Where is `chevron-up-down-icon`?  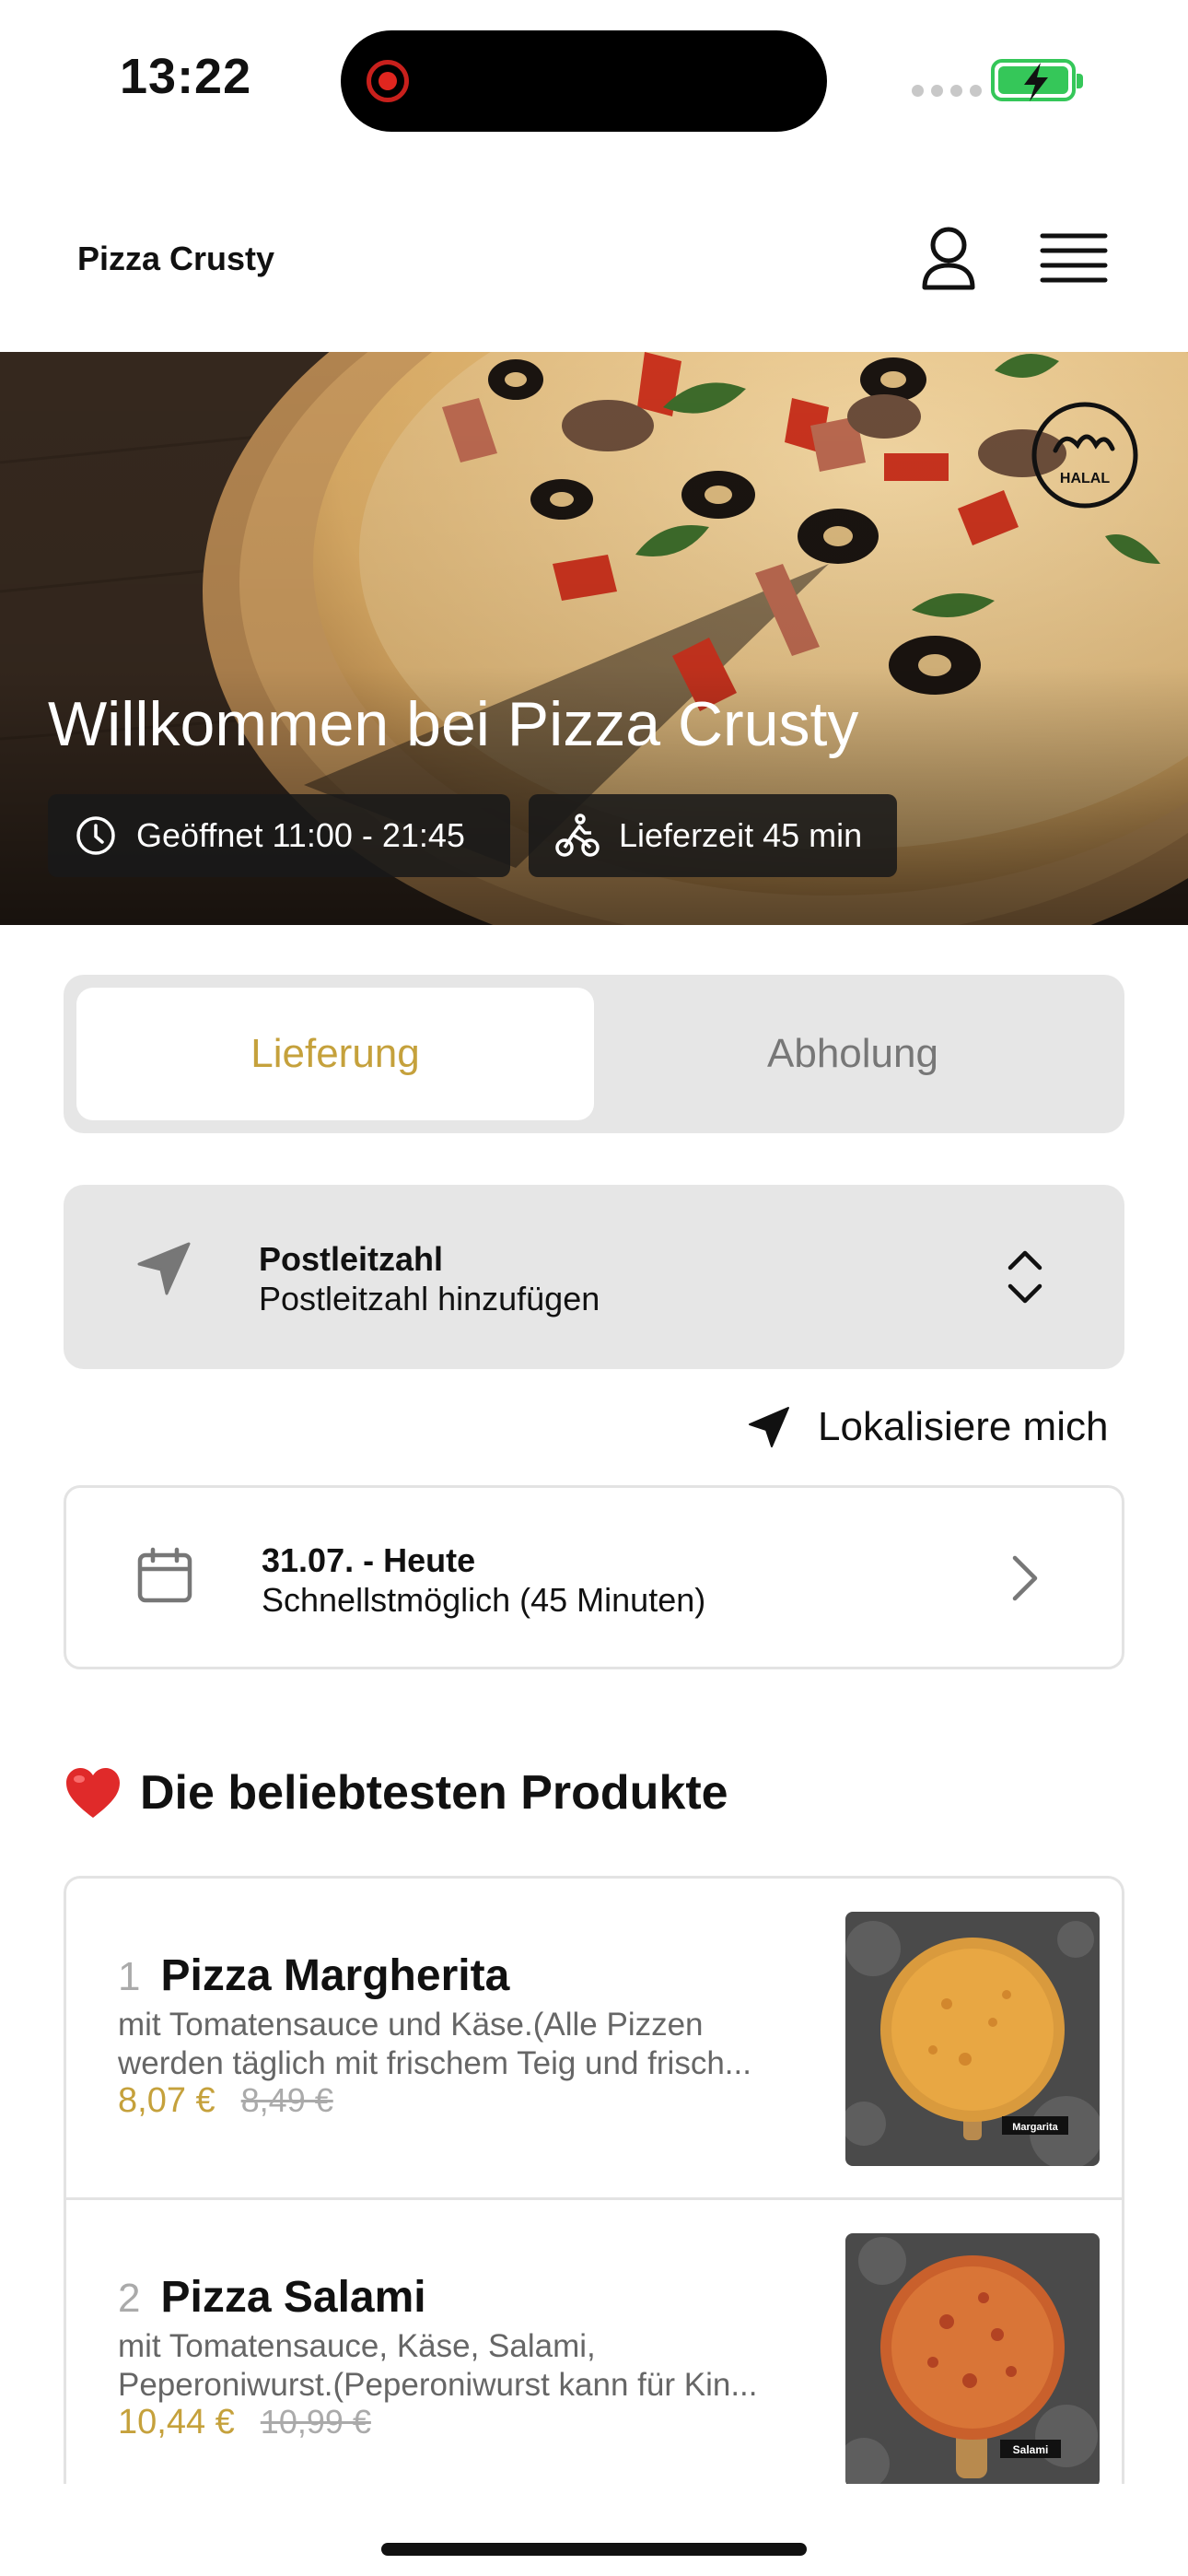
chevron-up-down-icon is located at coordinates (1024, 1277).